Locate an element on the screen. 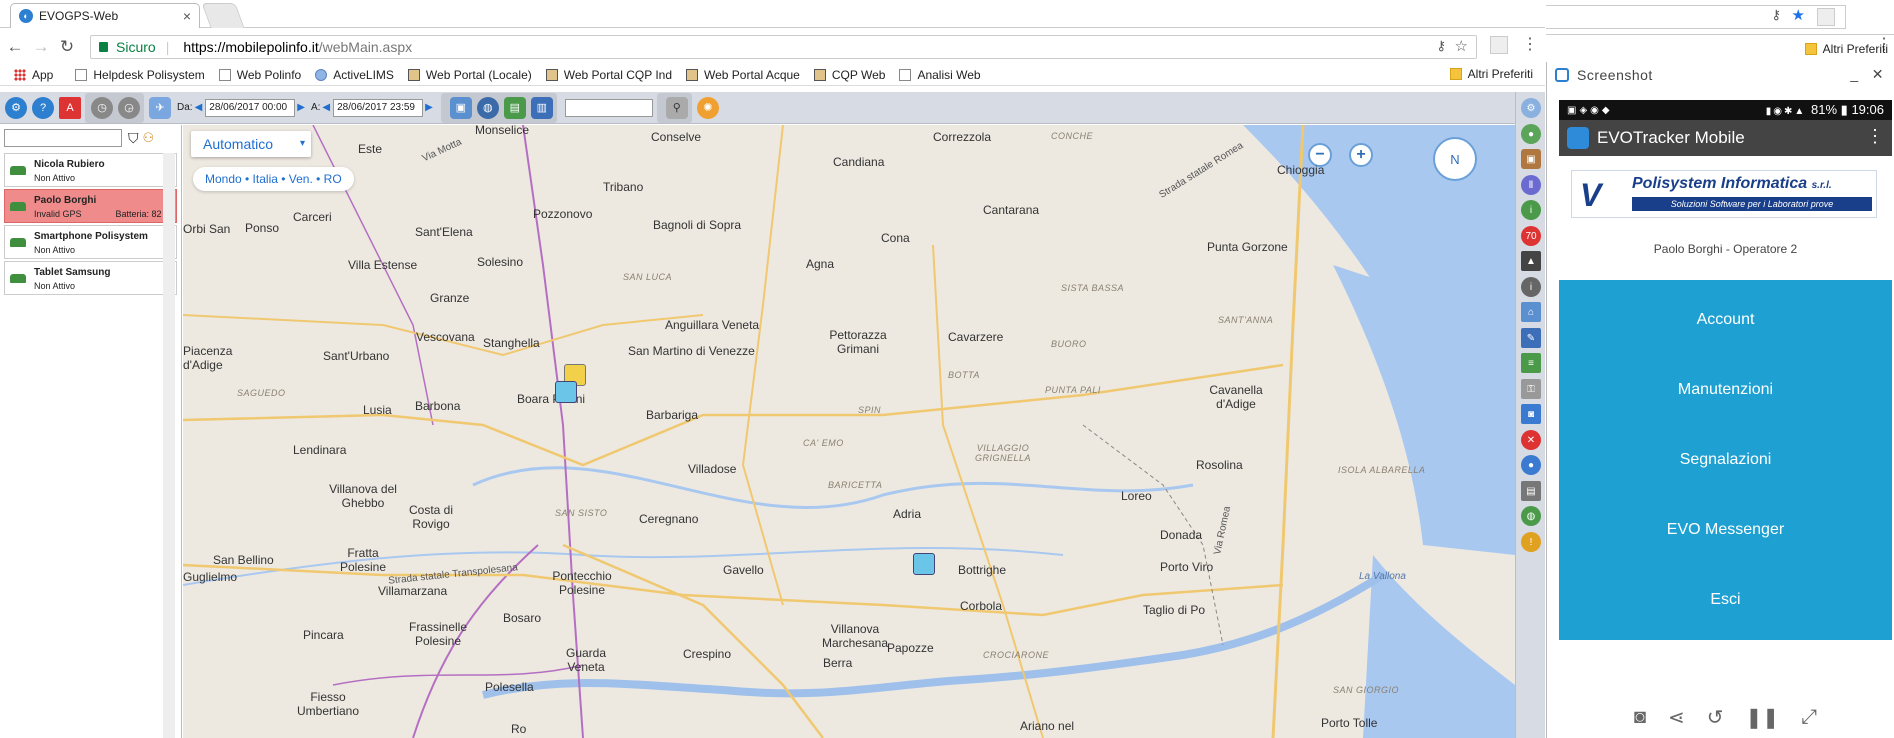  star-icon: ★ is located at coordinates (1798, 15).